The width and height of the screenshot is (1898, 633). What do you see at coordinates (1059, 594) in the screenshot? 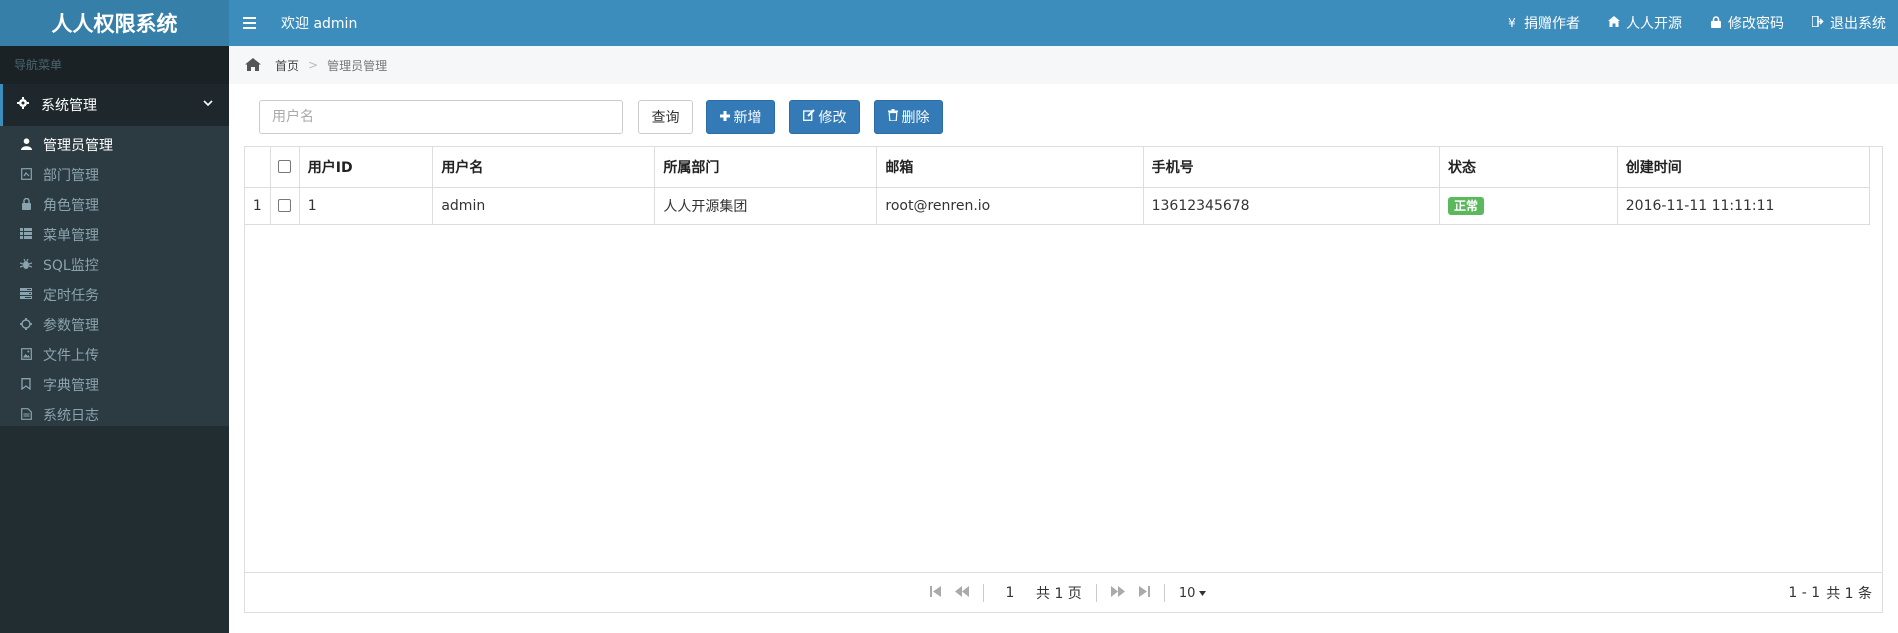
I see `total-pages-label: 共 1 页` at bounding box center [1059, 594].